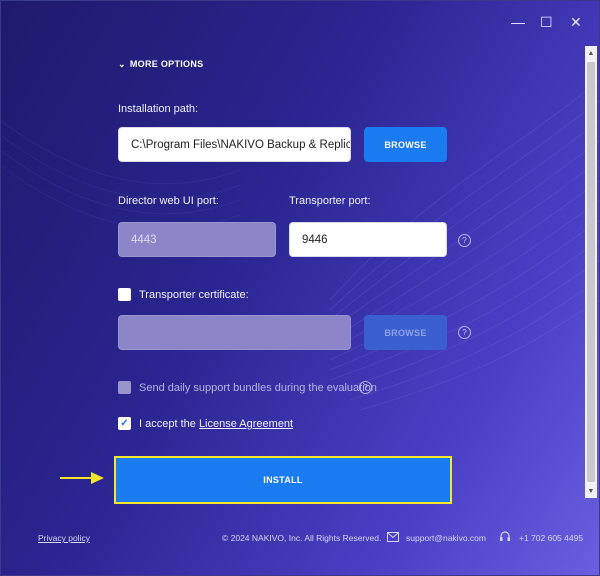 The height and width of the screenshot is (576, 600). What do you see at coordinates (122, 64) in the screenshot?
I see `chevron-down-icon: ⌄` at bounding box center [122, 64].